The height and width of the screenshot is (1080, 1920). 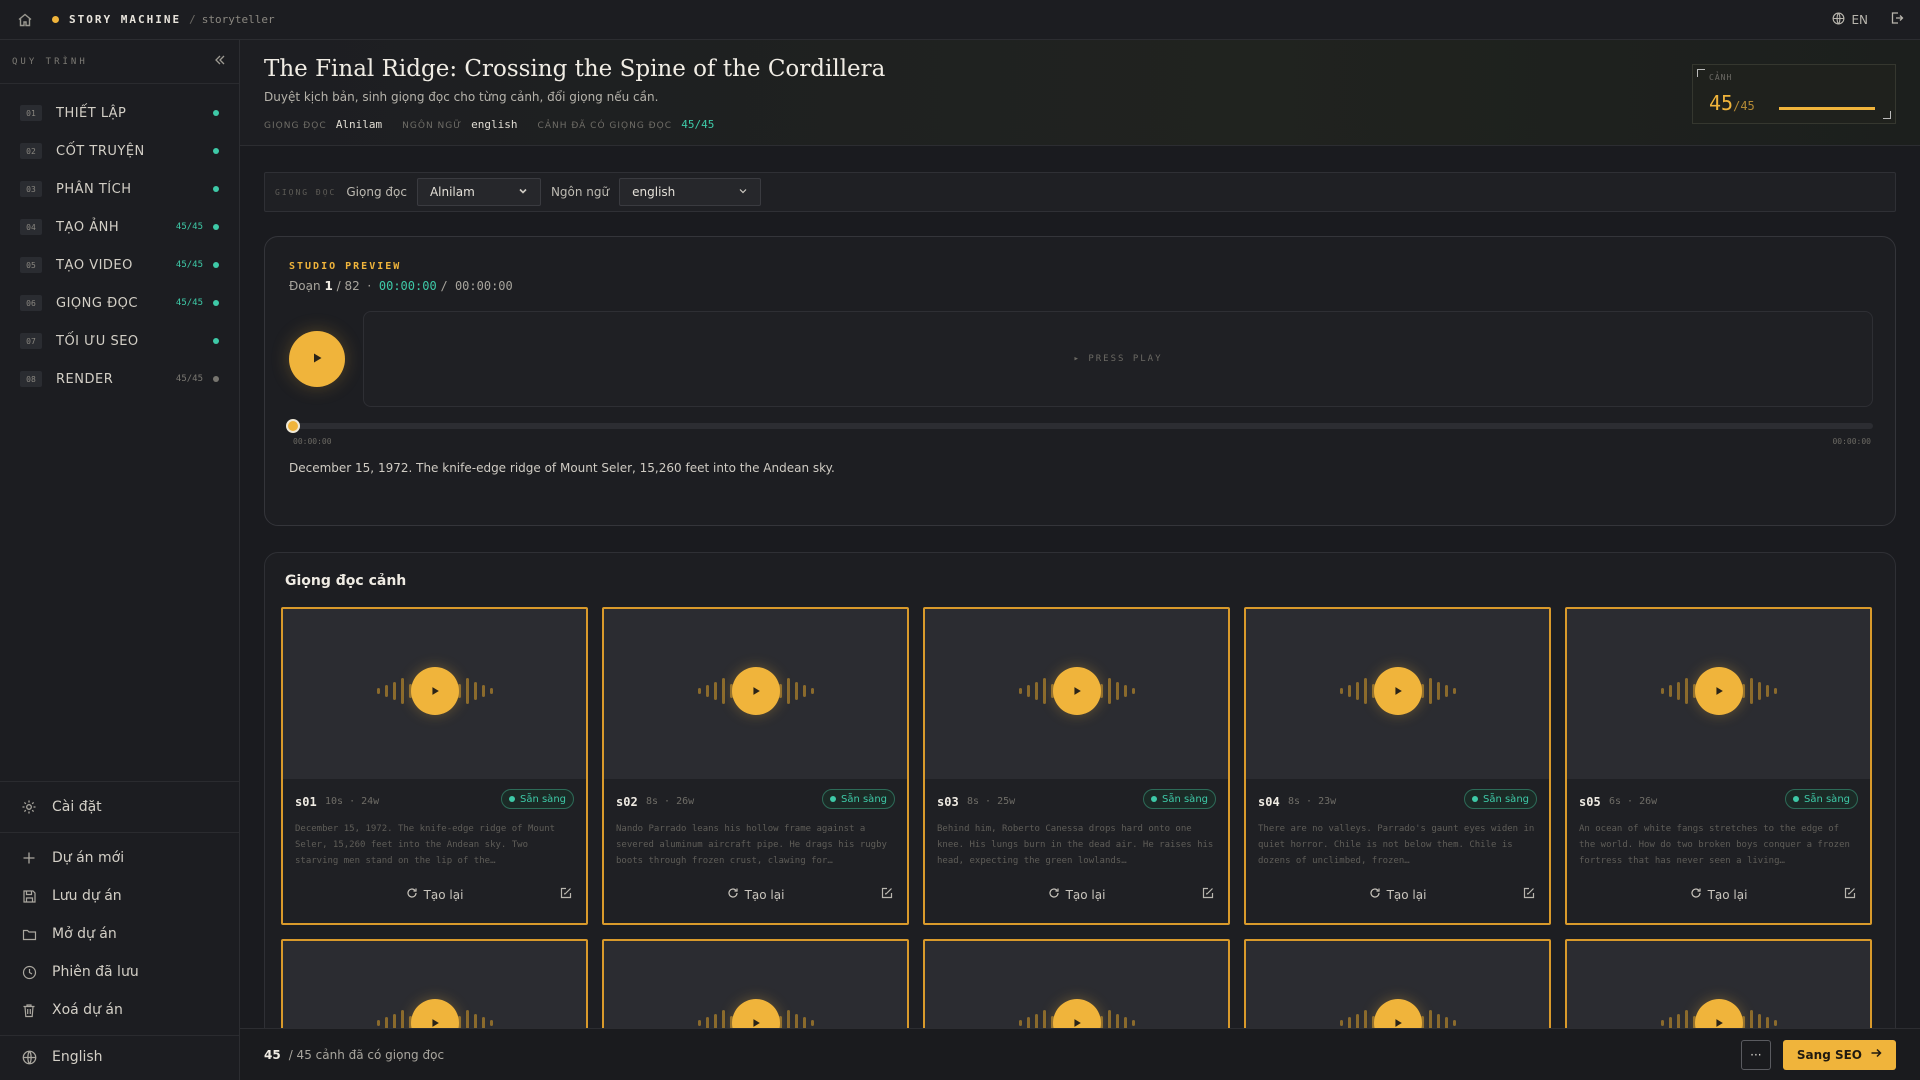 I want to click on delete-project-button: Xoá dự án, so click(x=119, y=1010).